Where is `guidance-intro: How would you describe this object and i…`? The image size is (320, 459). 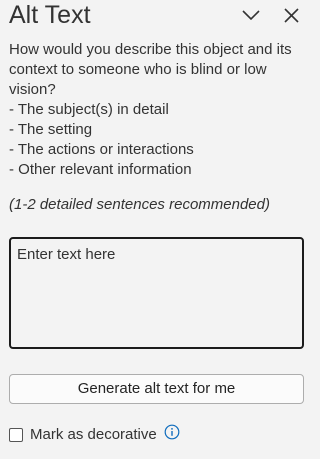 guidance-intro: How would you describe this object and i… is located at coordinates (150, 69).